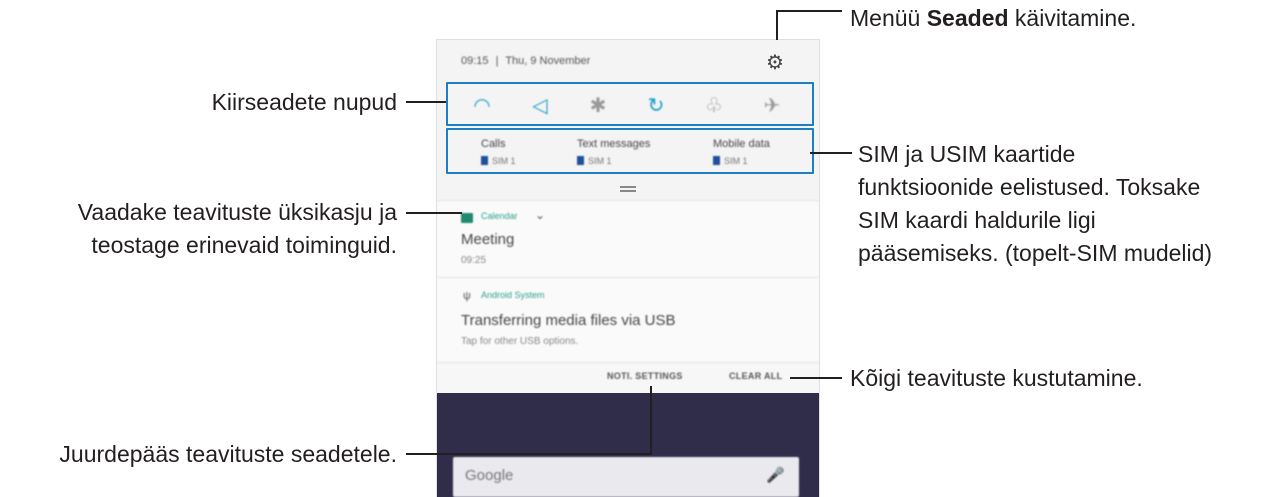 Image resolution: width=1277 pixels, height=497 pixels. I want to click on noti-settings-button: NOTI. SETTINGS, so click(645, 376).